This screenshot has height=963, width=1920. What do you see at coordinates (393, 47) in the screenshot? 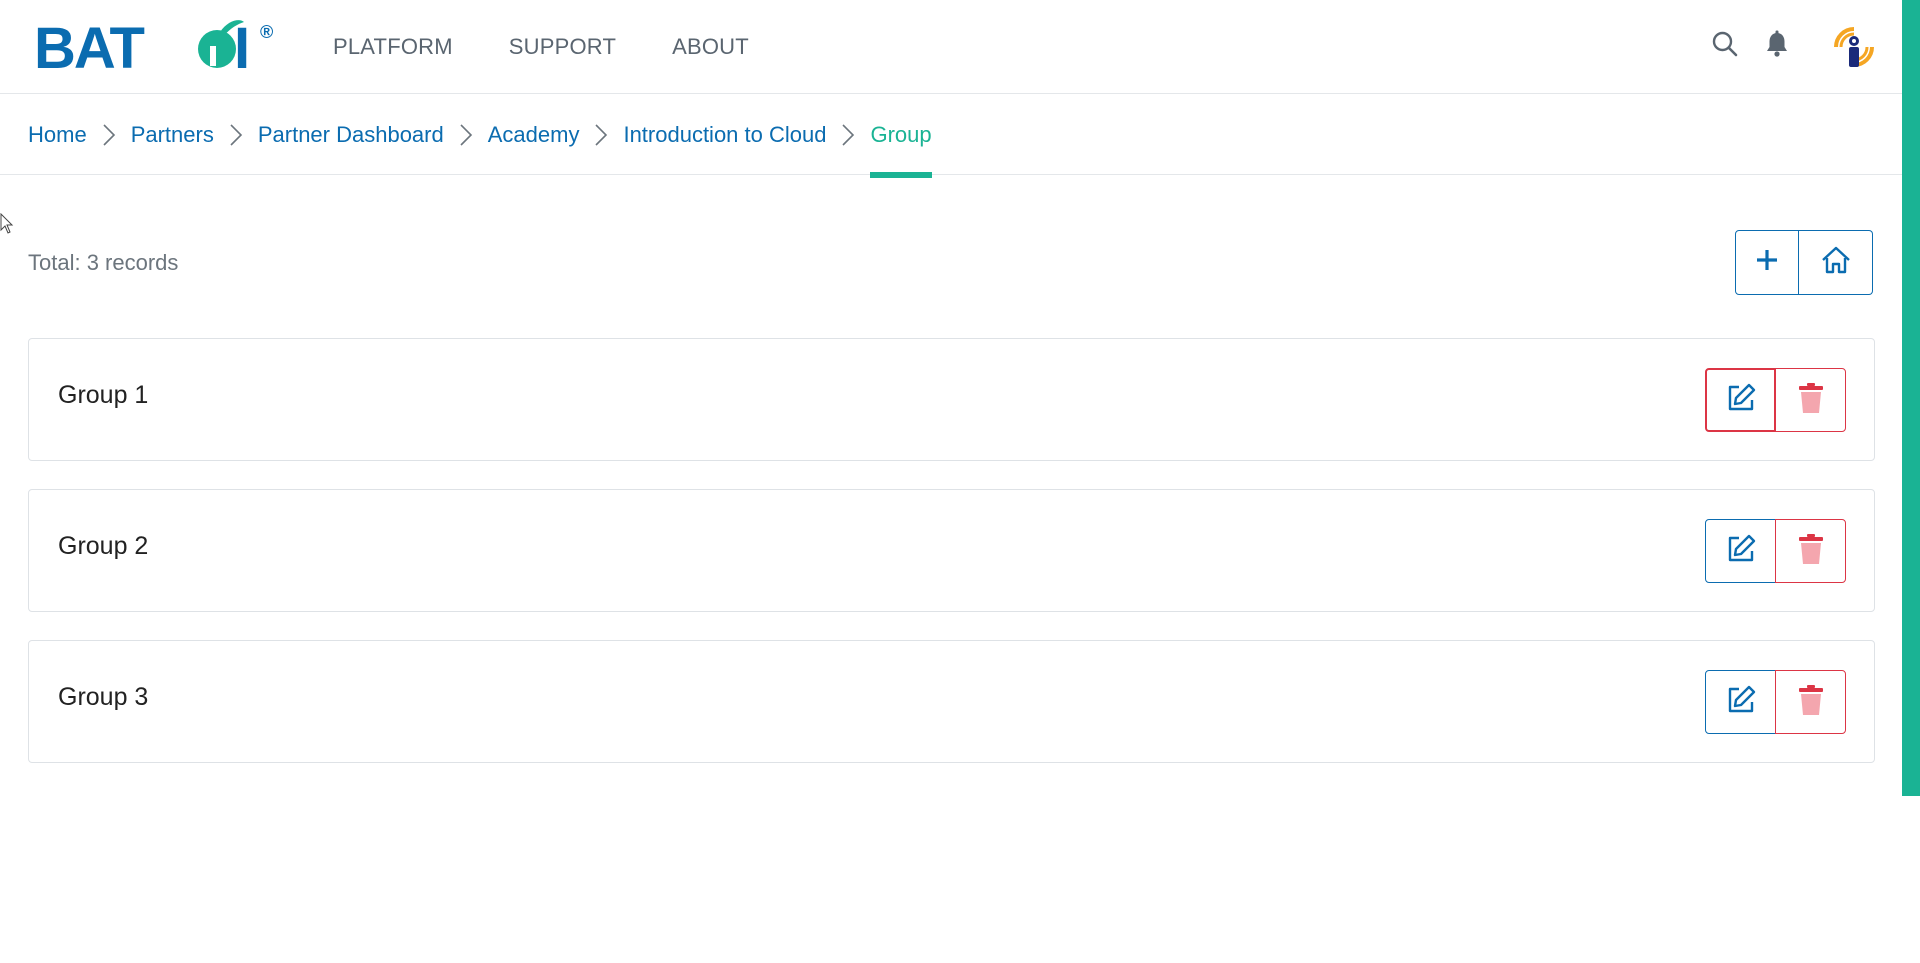
I see `nav-platform: PLATFORM` at bounding box center [393, 47].